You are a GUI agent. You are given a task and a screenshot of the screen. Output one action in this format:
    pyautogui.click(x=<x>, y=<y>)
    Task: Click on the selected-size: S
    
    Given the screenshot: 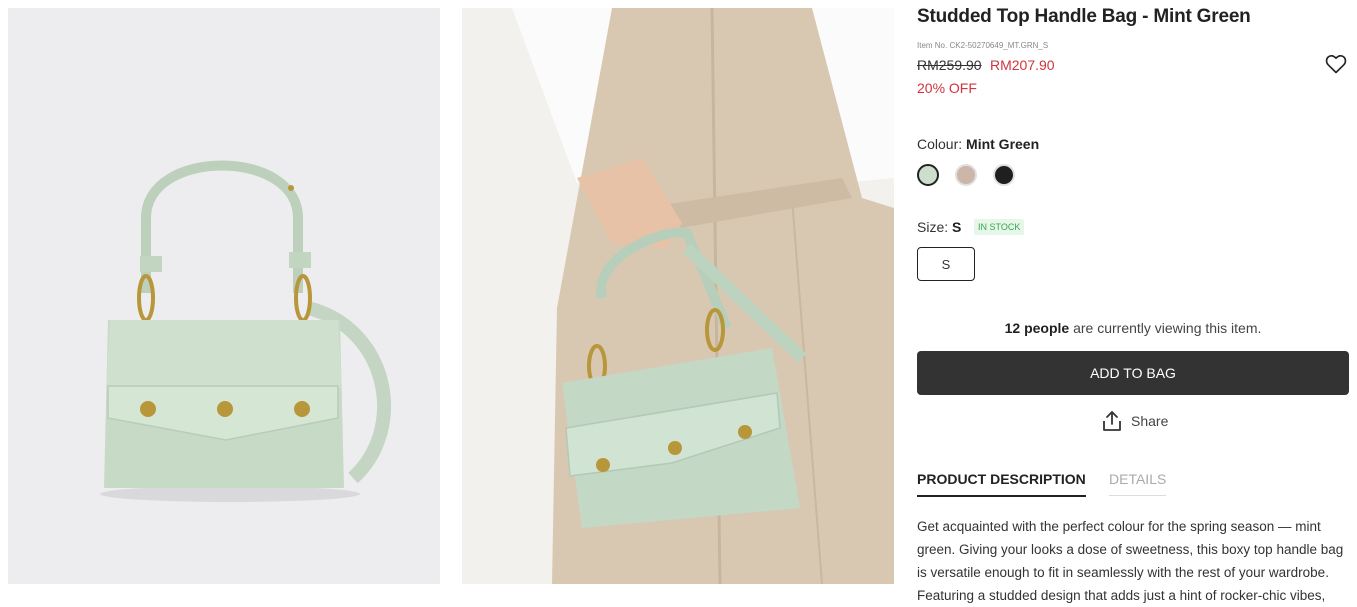 What is the action you would take?
    pyautogui.click(x=957, y=227)
    